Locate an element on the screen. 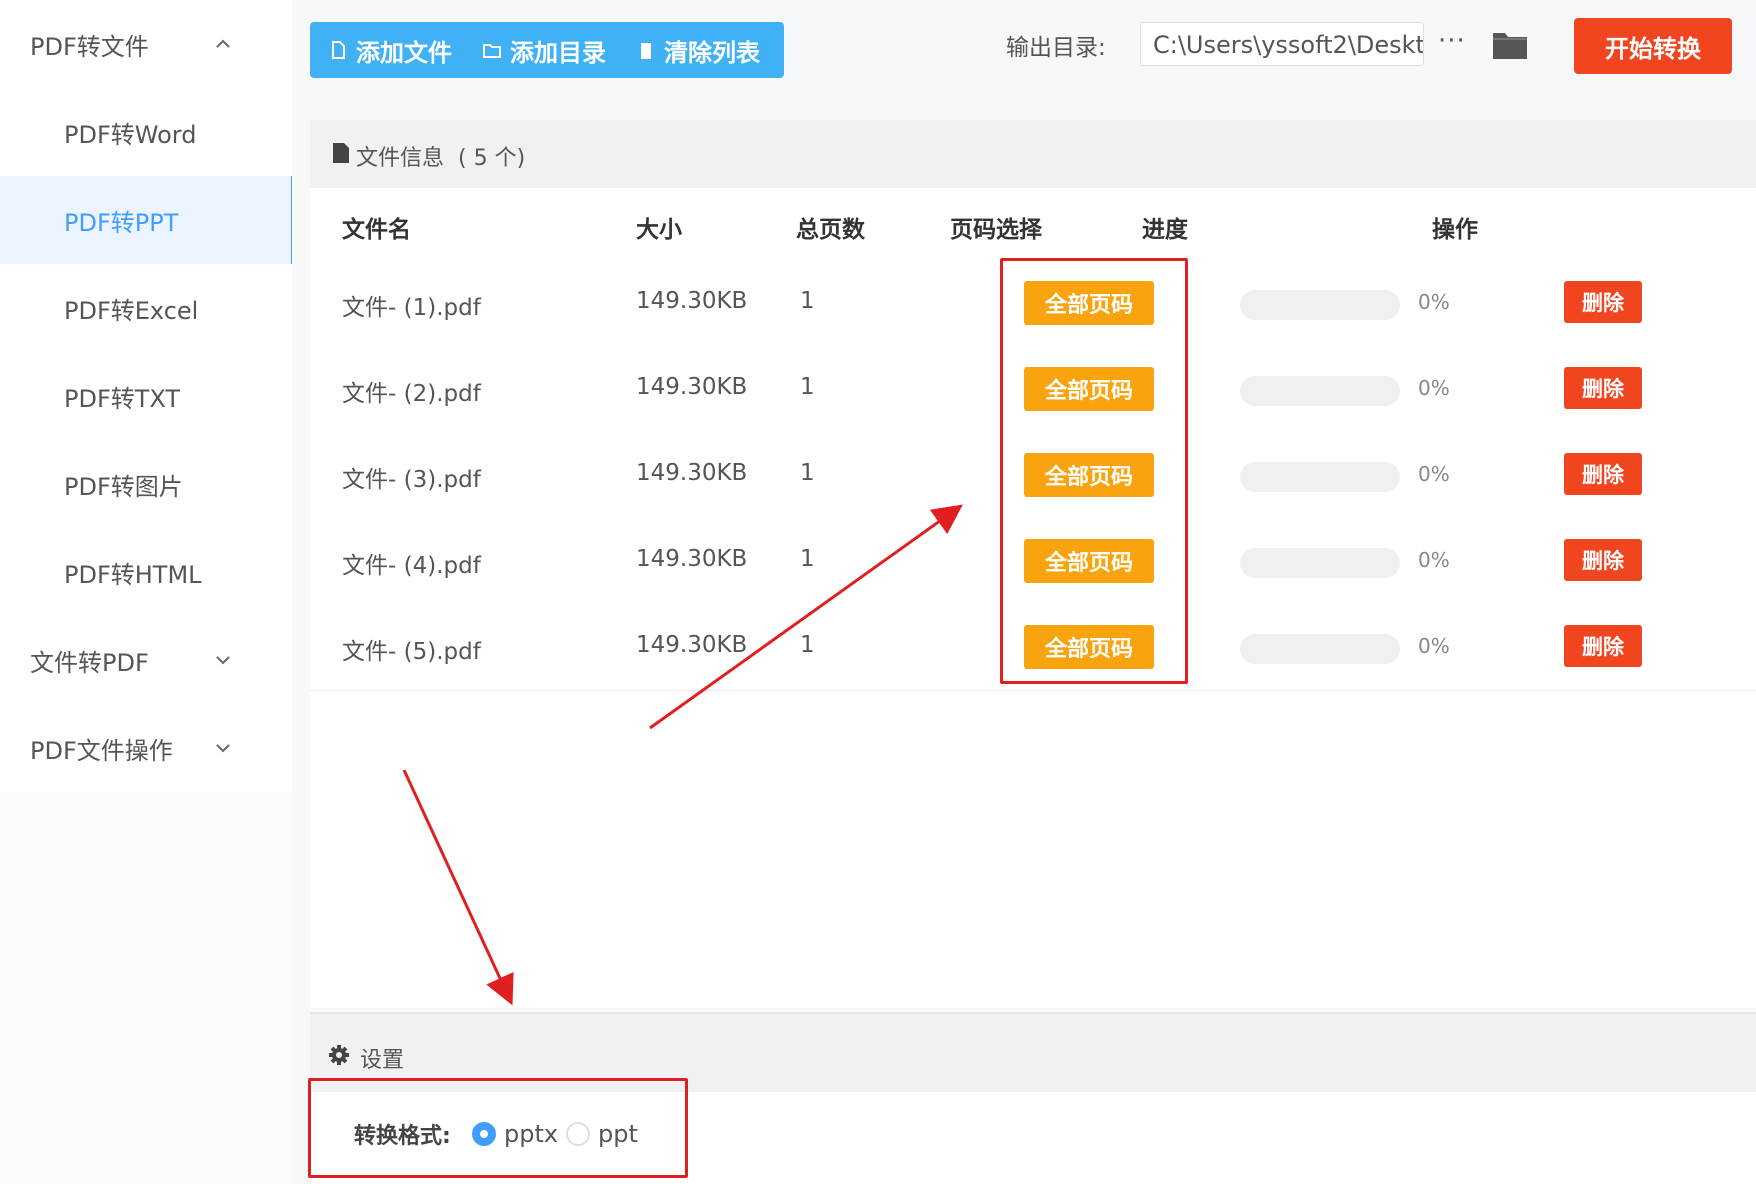 This screenshot has width=1756, height=1184. sidebar-empty-area is located at coordinates (146, 988).